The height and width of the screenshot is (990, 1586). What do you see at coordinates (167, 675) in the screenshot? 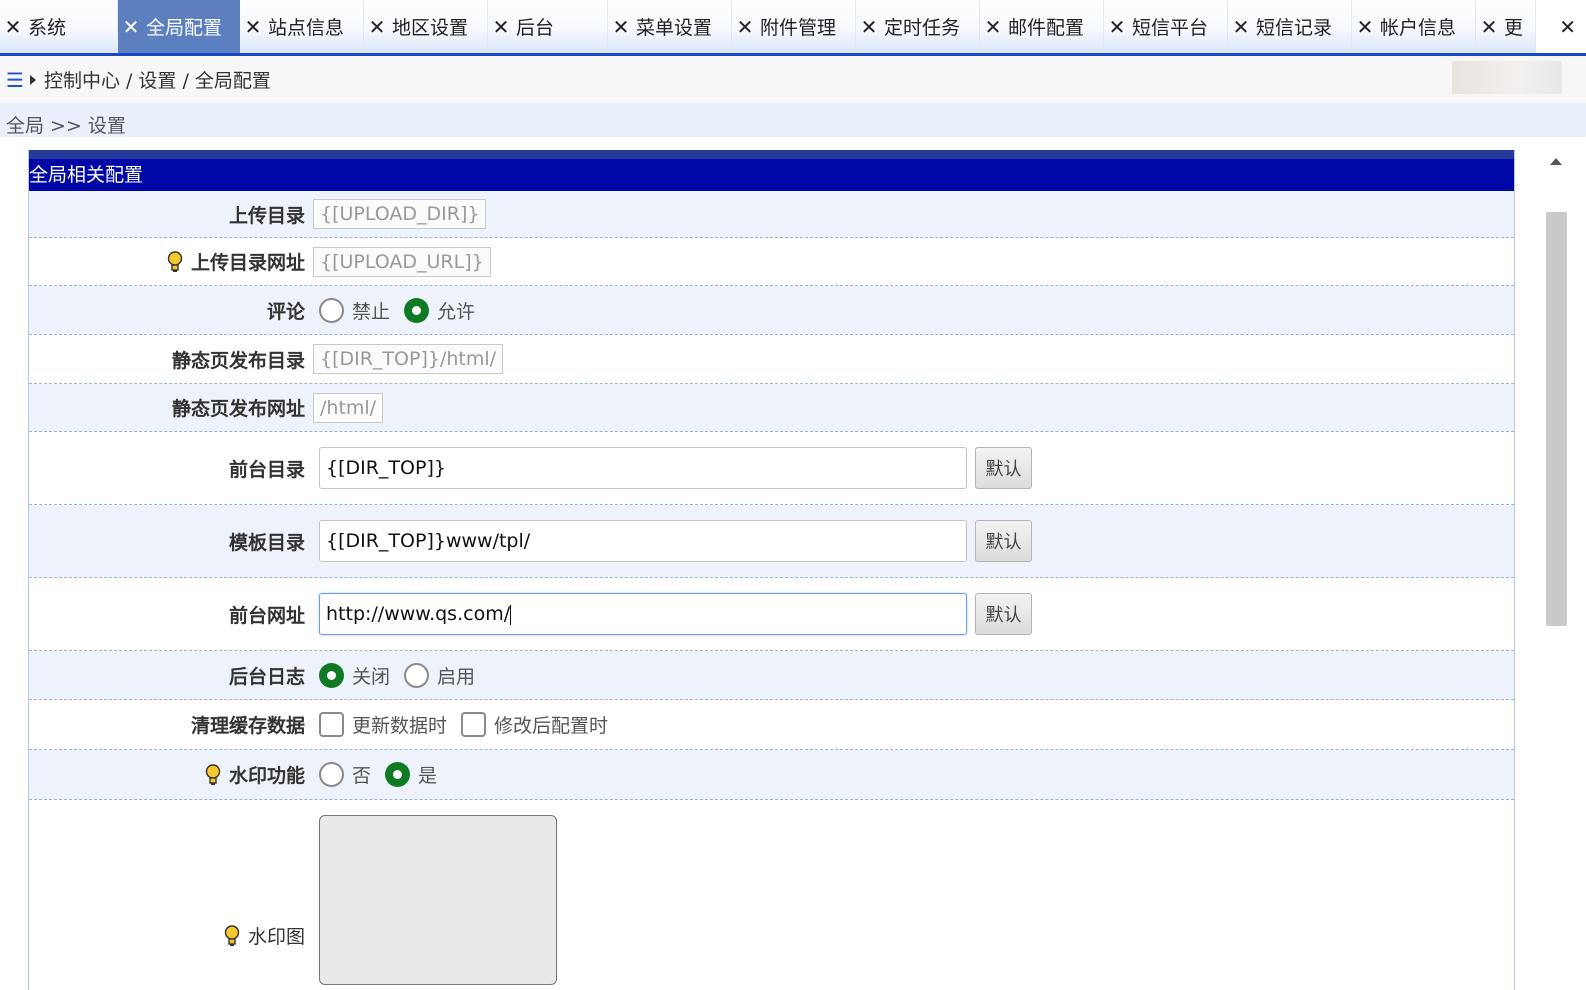
I see `field-label: 后台日志` at bounding box center [167, 675].